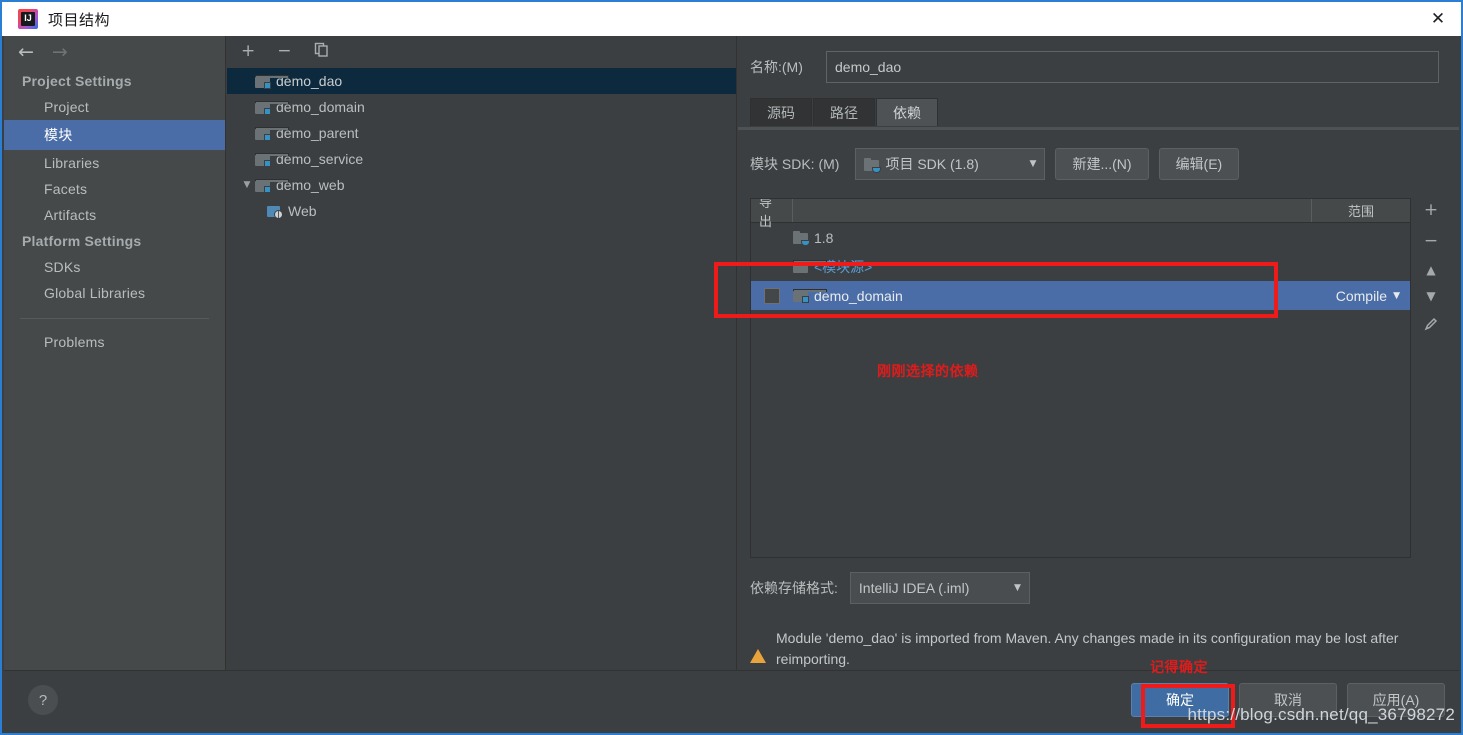 This screenshot has width=1463, height=735. I want to click on tree-twisty-expanded-icon: ▼, so click(247, 185).